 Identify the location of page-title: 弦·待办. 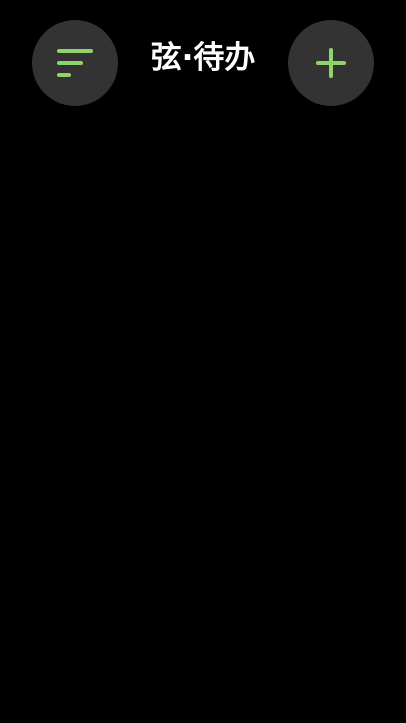
(203, 58).